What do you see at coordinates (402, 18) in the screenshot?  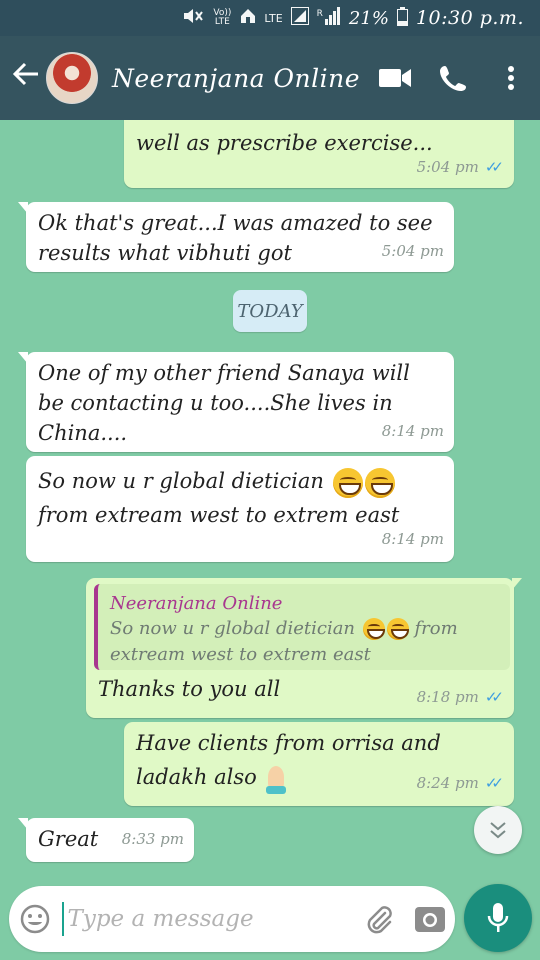 I see `battery-icon` at bounding box center [402, 18].